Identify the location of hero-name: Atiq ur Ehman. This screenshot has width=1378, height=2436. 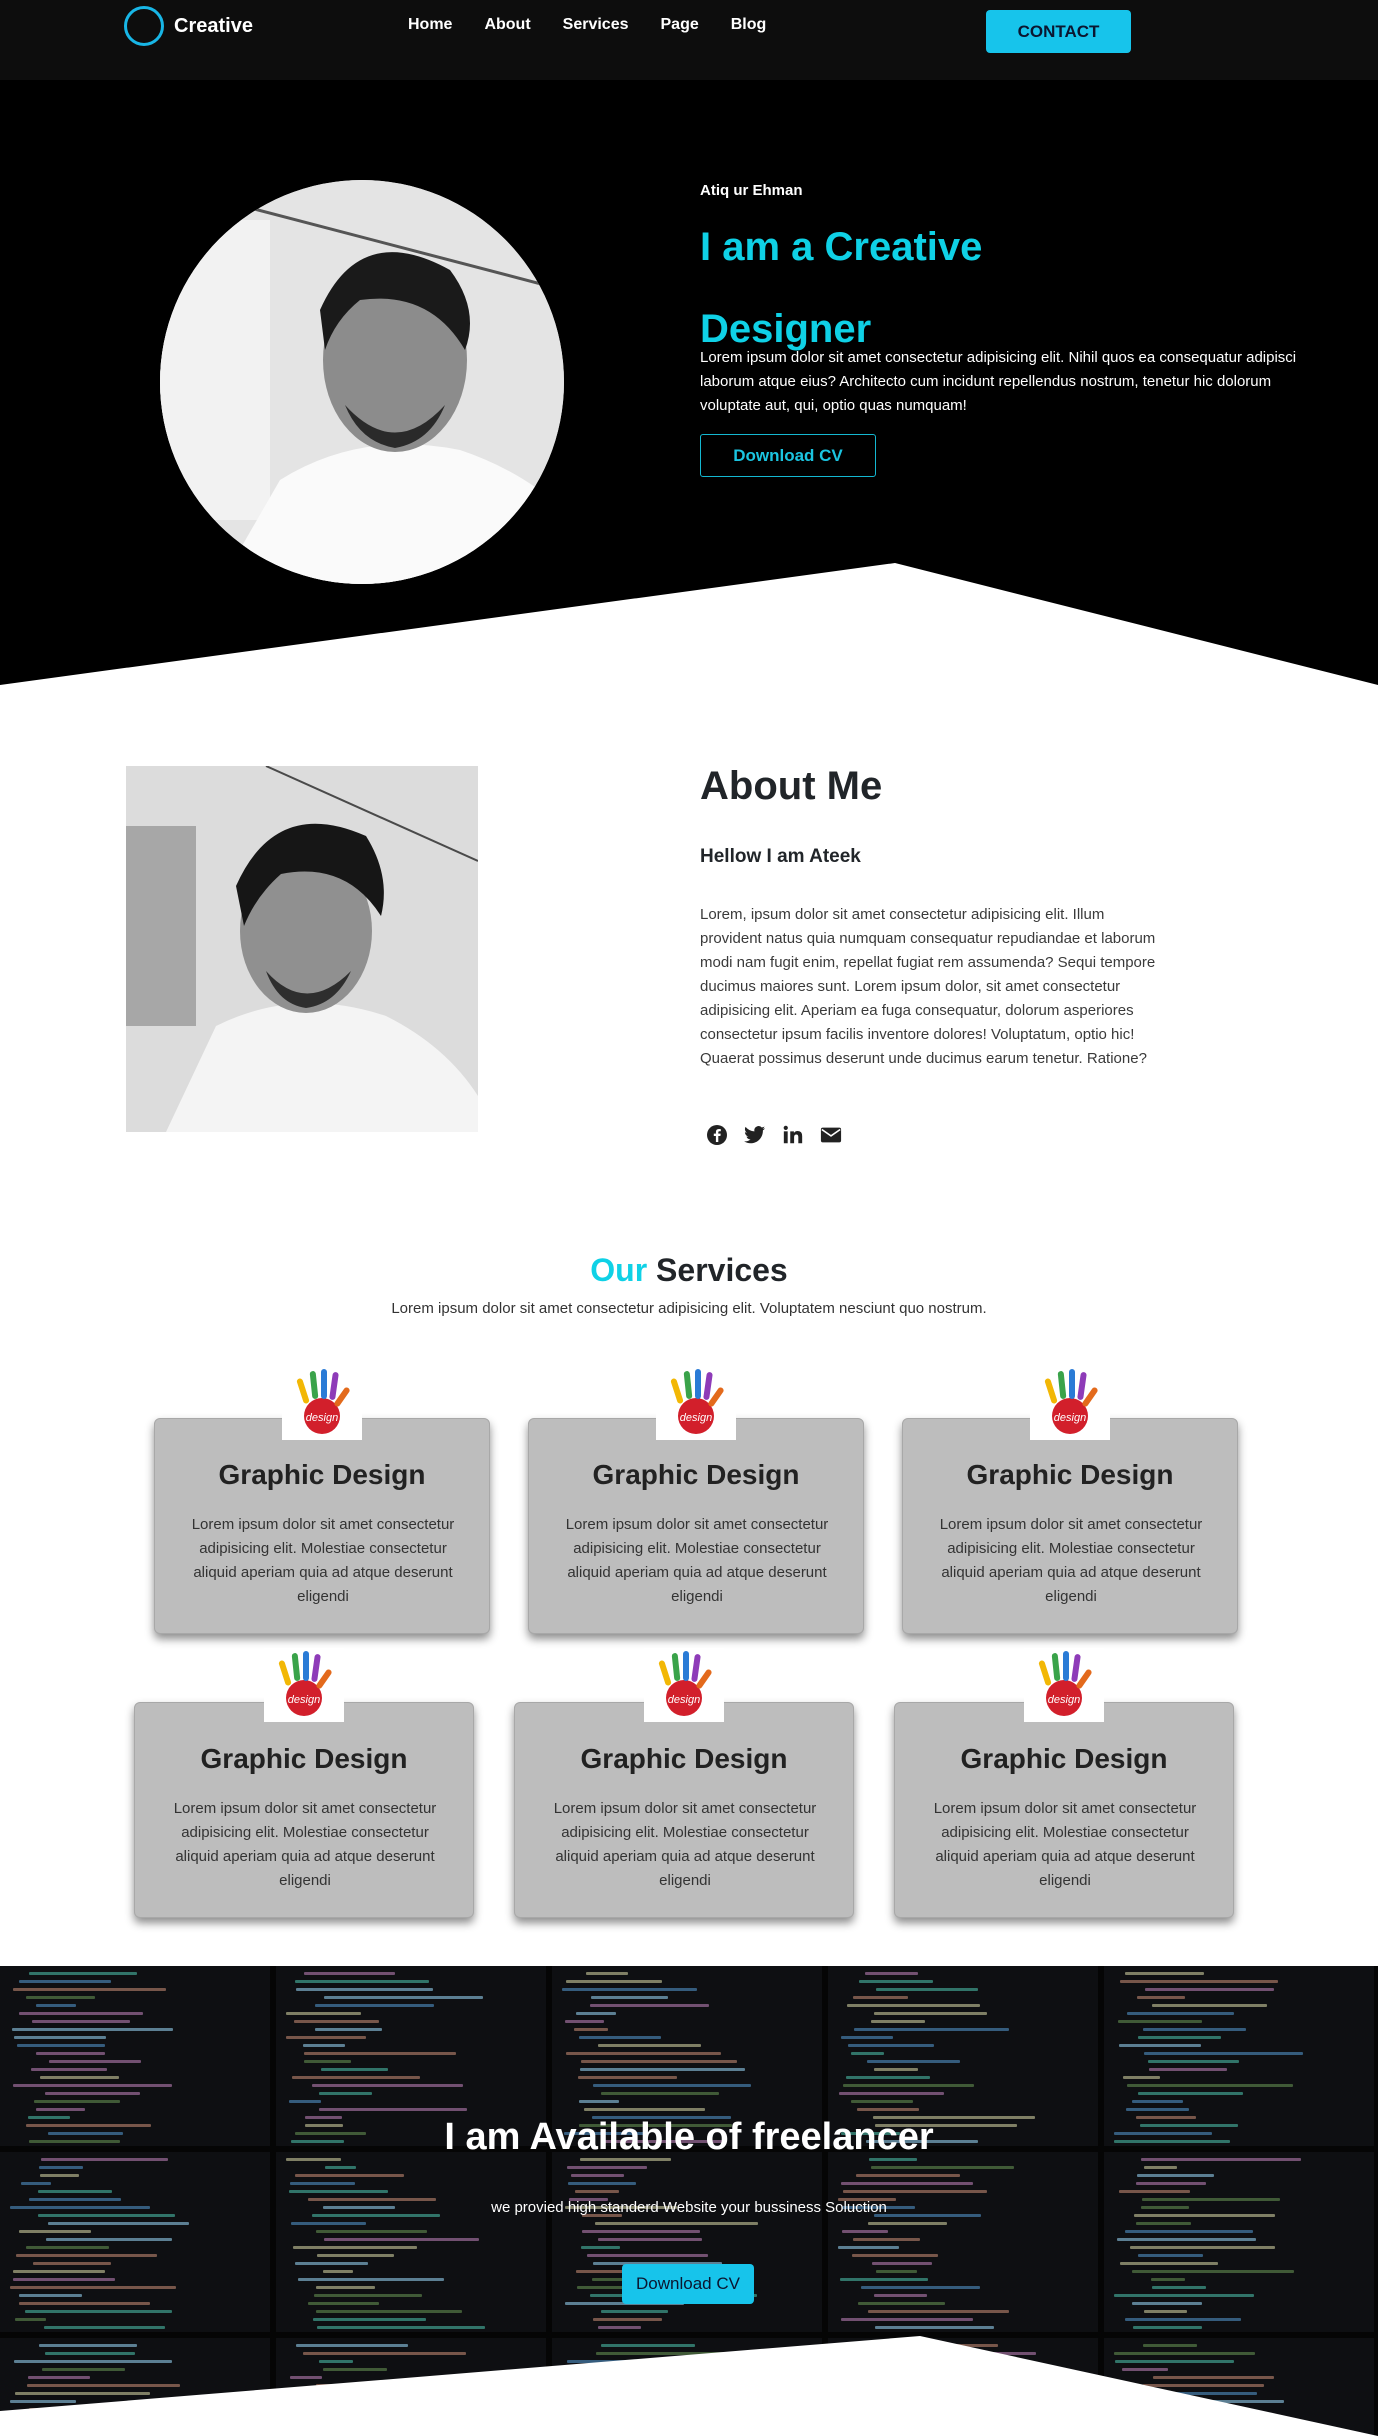
(751, 190).